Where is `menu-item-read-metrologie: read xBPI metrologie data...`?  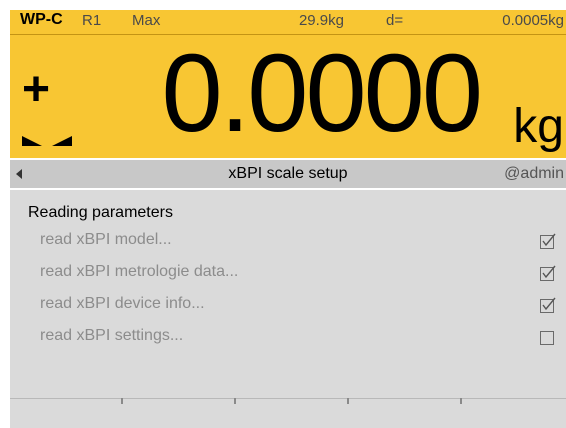 menu-item-read-metrologie: read xBPI metrologie data... is located at coordinates (288, 273).